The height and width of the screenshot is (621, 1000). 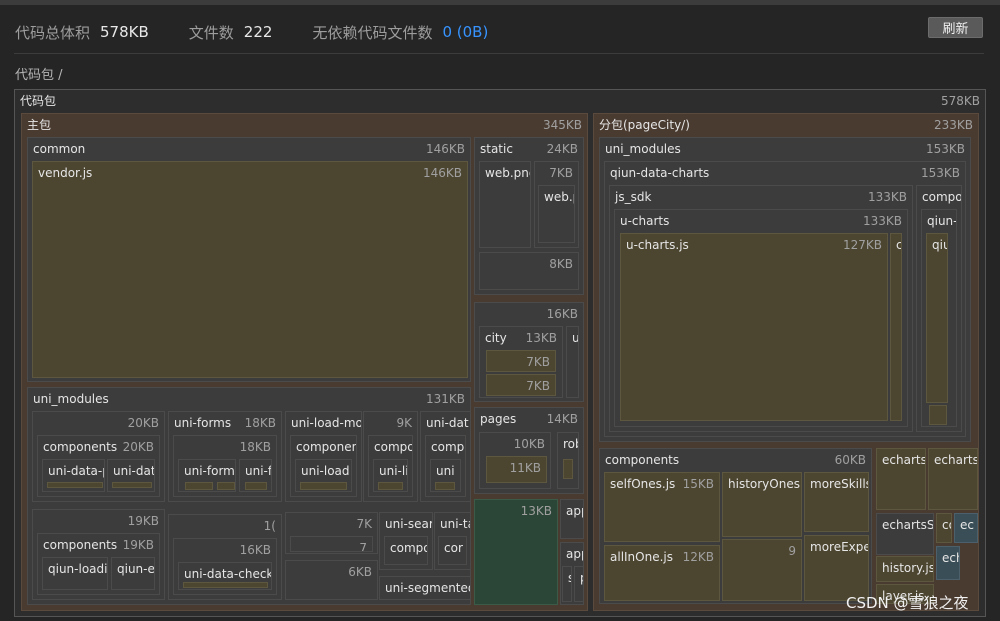 I want to click on treemap-node-app2-s: s, so click(x=567, y=584).